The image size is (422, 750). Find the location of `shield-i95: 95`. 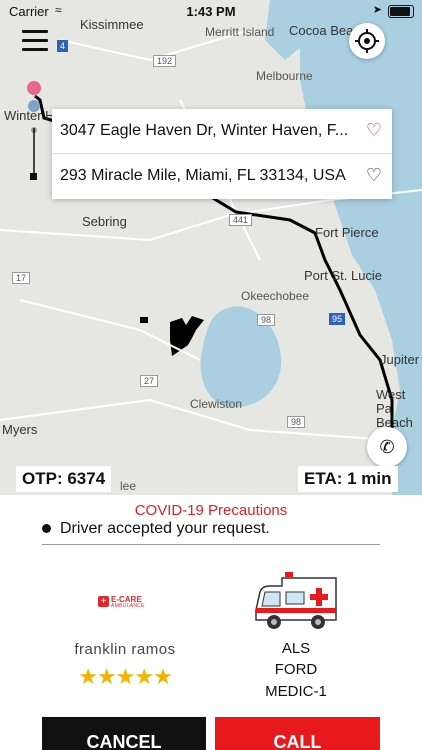

shield-i95: 95 is located at coordinates (337, 319).